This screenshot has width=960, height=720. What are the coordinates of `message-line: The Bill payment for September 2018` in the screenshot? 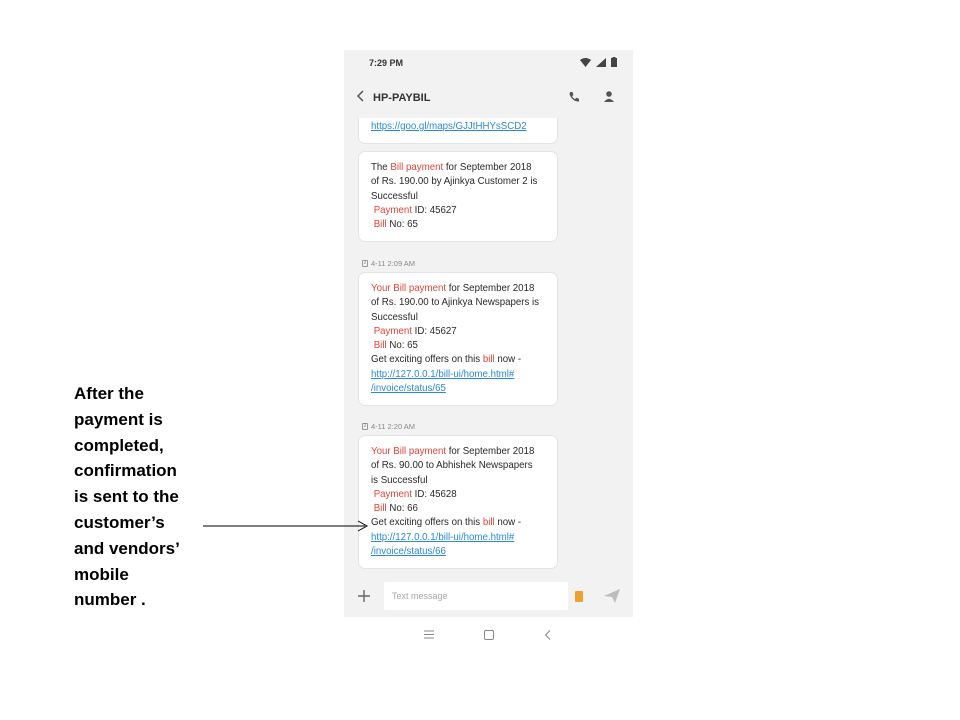 It's located at (451, 167).